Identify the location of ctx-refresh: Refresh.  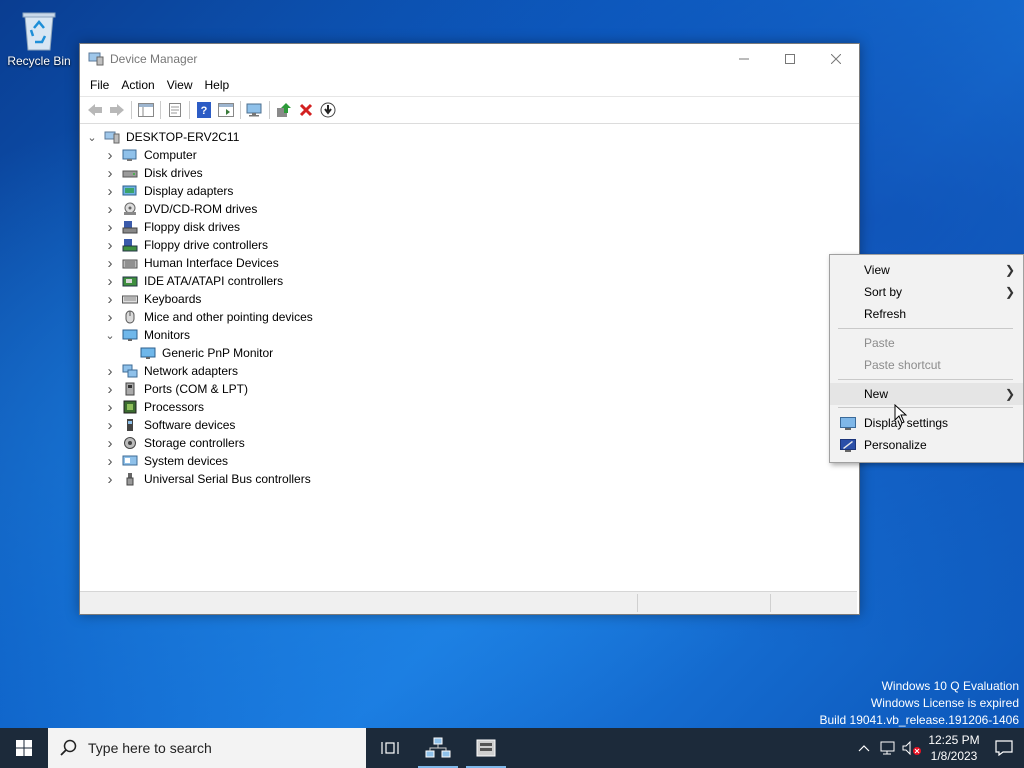
(926, 314).